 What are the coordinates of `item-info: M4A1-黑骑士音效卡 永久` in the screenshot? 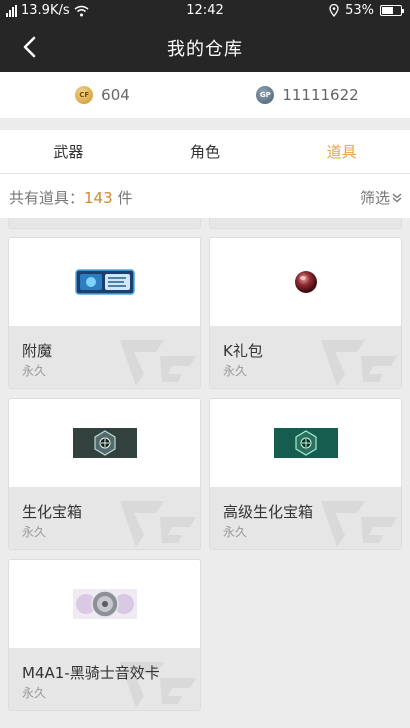 It's located at (104, 679).